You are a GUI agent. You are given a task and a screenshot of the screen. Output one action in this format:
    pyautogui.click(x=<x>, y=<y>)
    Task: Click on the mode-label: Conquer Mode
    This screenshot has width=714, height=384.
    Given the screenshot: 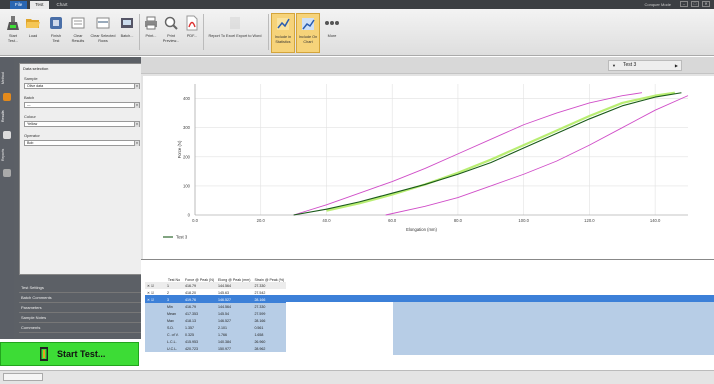 What is the action you would take?
    pyautogui.click(x=657, y=4)
    